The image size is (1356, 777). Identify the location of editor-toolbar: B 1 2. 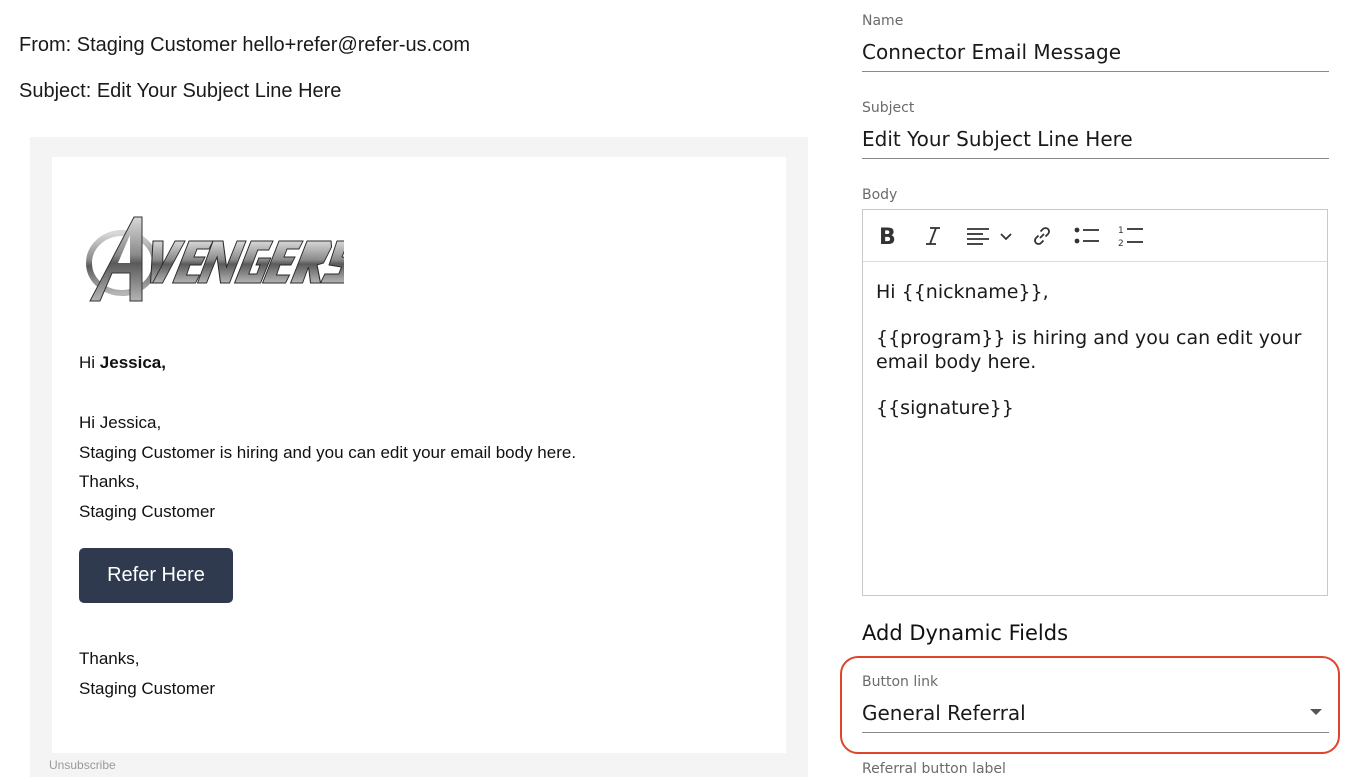
(1095, 236).